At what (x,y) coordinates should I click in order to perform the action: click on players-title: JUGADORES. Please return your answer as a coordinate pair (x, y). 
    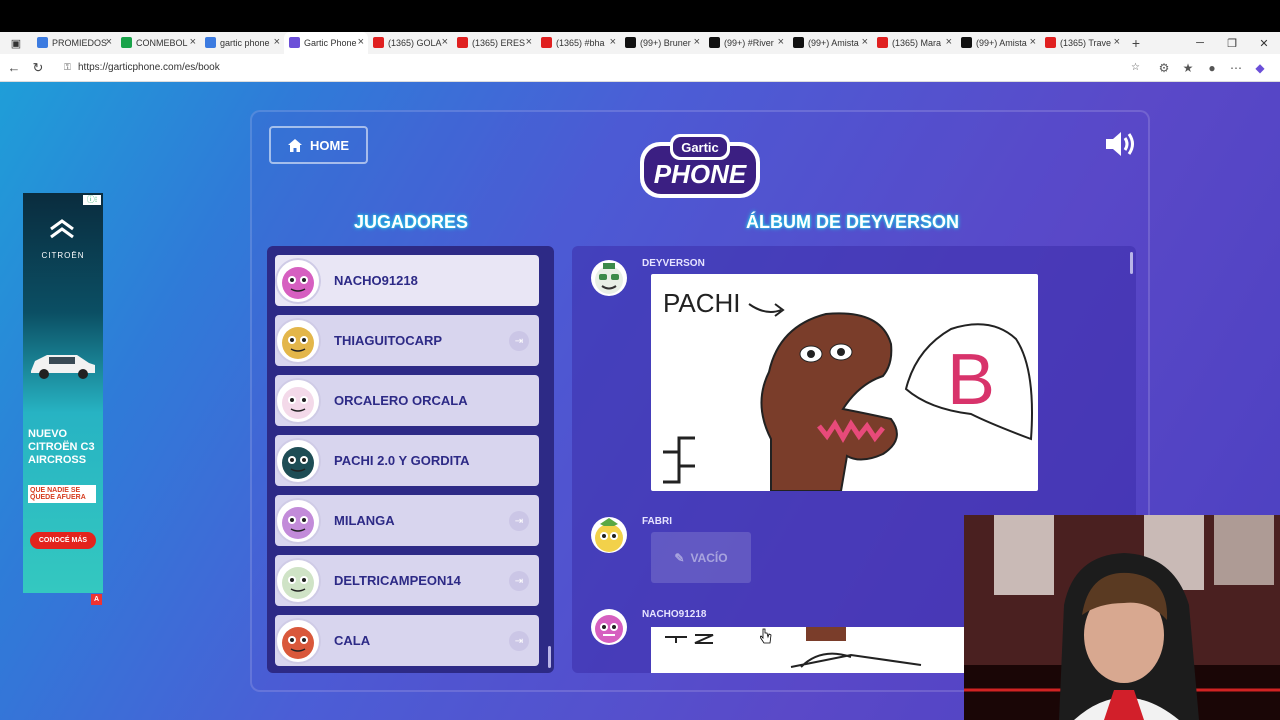
    Looking at the image, I should click on (411, 222).